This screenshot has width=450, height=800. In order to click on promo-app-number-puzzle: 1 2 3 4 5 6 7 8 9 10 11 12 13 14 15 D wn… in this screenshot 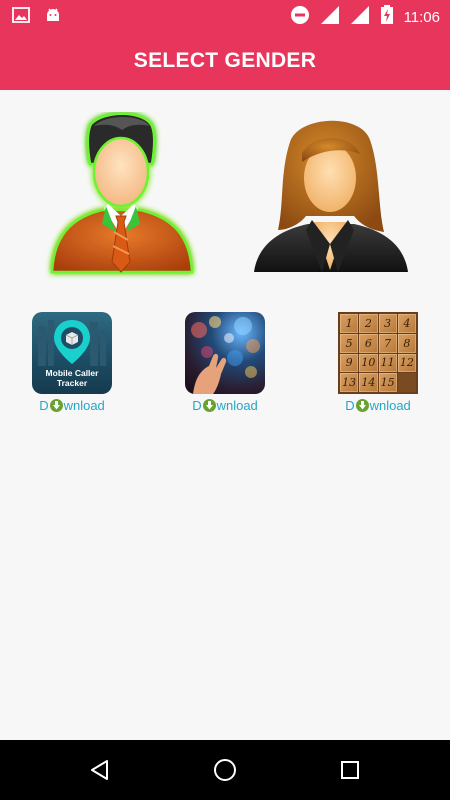, I will do `click(378, 362)`.